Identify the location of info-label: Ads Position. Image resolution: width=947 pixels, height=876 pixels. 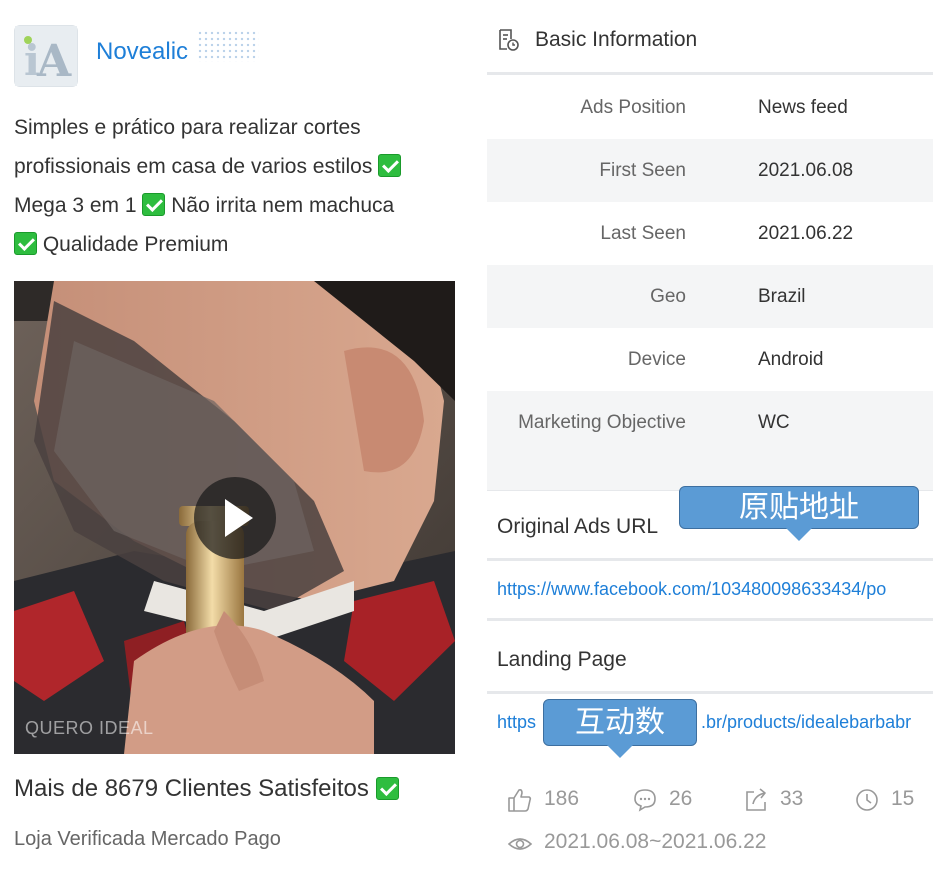
(633, 107).